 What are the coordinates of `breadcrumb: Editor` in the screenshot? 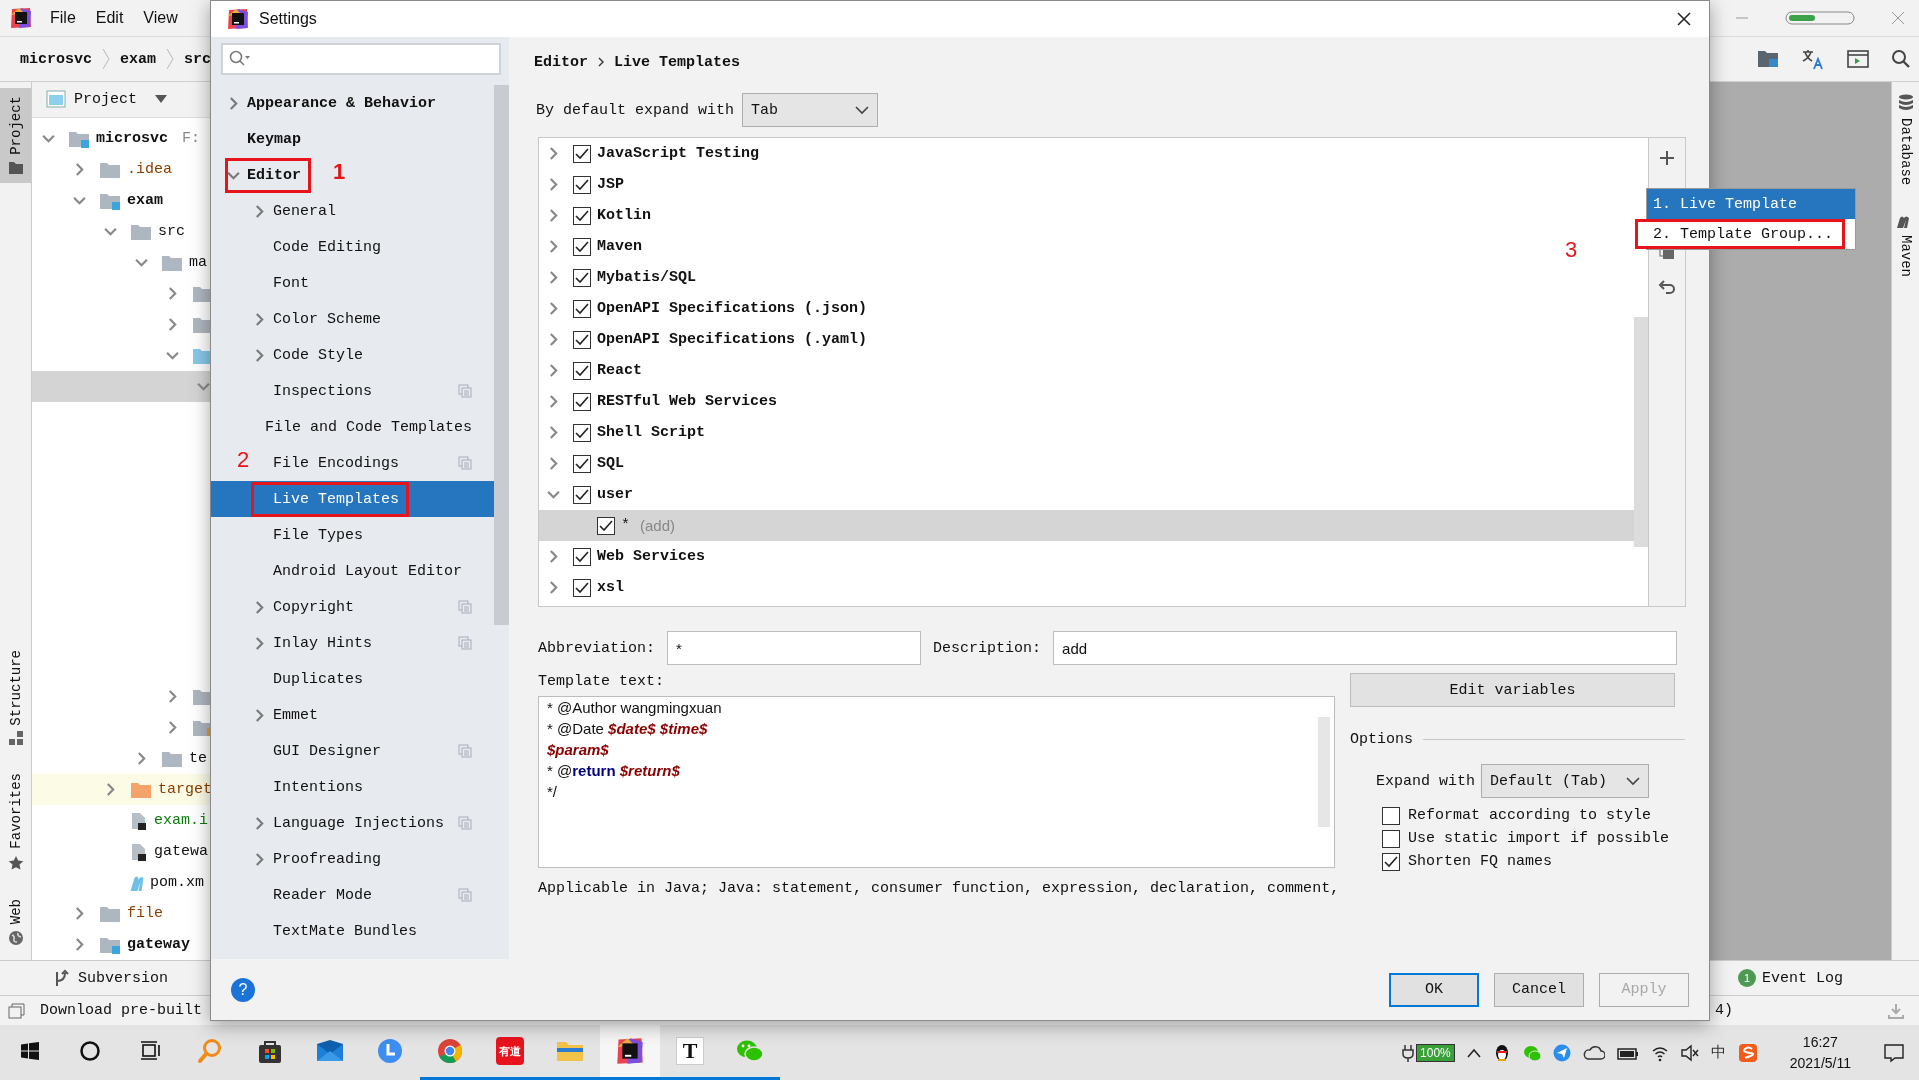 It's located at (561, 62).